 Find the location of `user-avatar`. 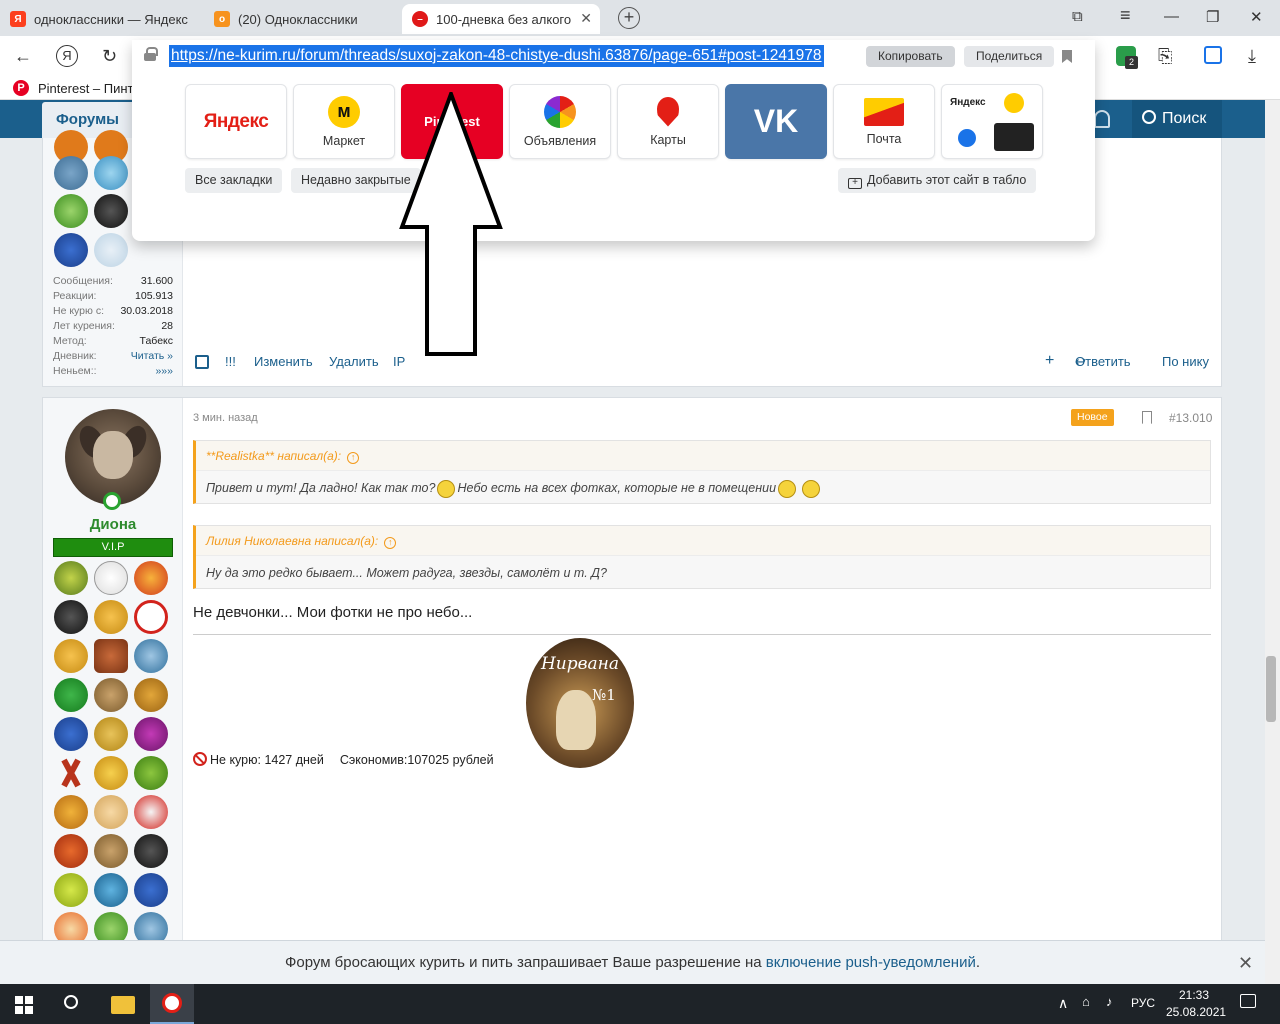

user-avatar is located at coordinates (113, 457).